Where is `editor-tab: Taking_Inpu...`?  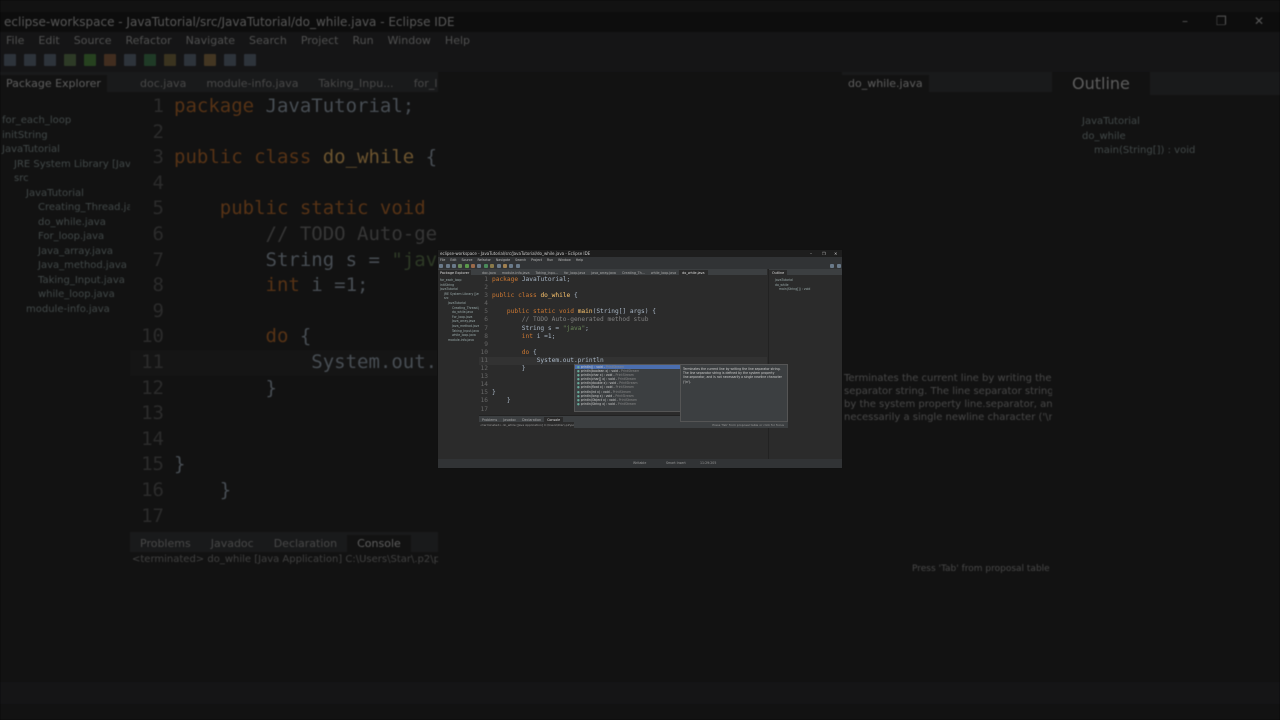 editor-tab: Taking_Inpu... is located at coordinates (547, 272).